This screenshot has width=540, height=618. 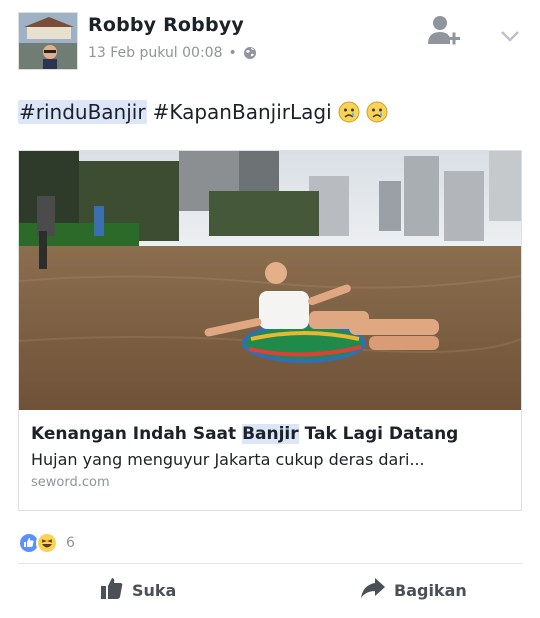 I want to click on avatar, so click(x=48, y=41).